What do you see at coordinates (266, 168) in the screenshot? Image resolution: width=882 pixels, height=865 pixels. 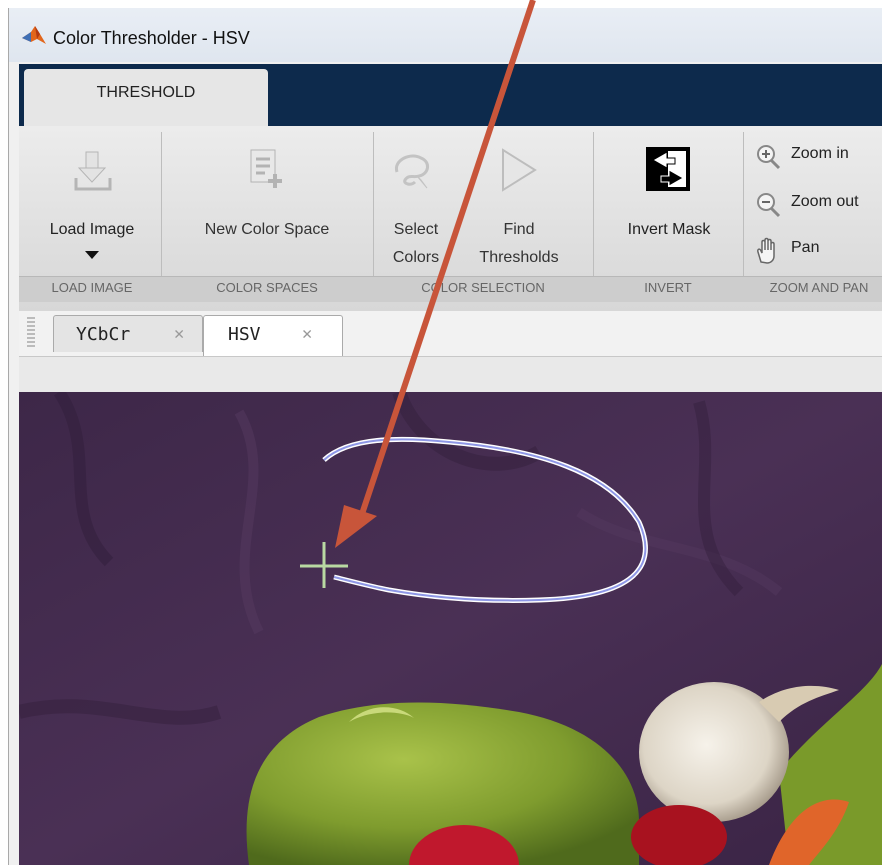 I see `document-add-icon` at bounding box center [266, 168].